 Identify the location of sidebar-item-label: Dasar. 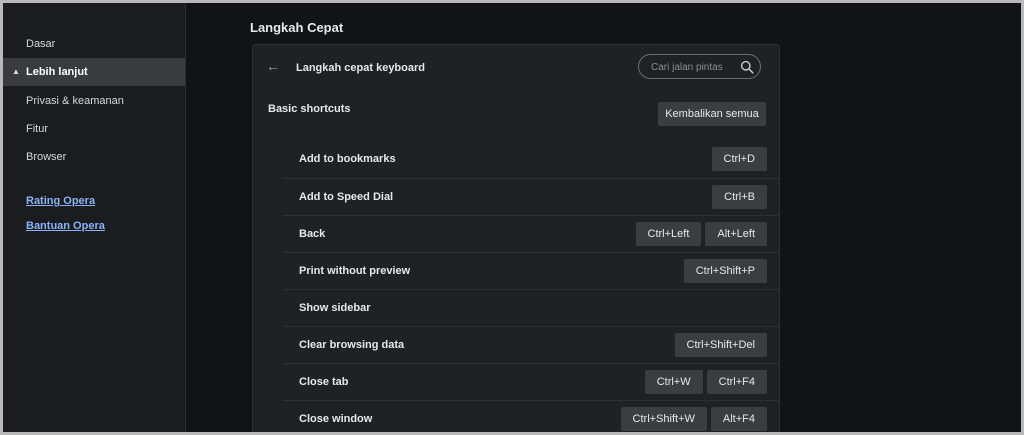
(41, 44).